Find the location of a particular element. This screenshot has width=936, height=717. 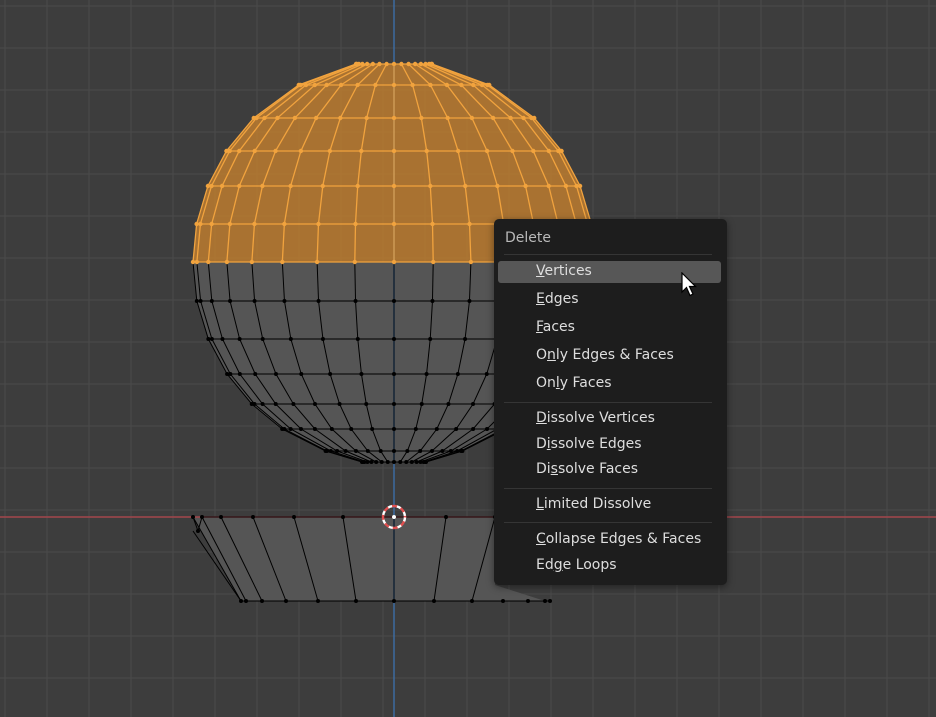

menu-item-label: Edges is located at coordinates (557, 299).